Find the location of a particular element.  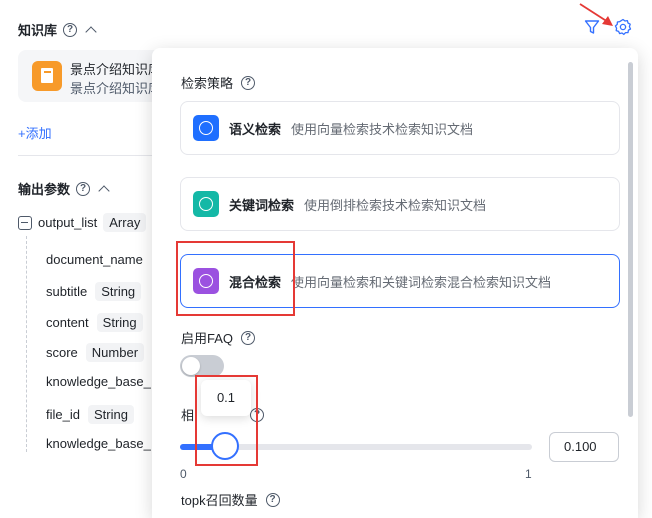

semantic-search-option: 语义检索 使用向量检索技术检索知识文档 is located at coordinates (400, 128).